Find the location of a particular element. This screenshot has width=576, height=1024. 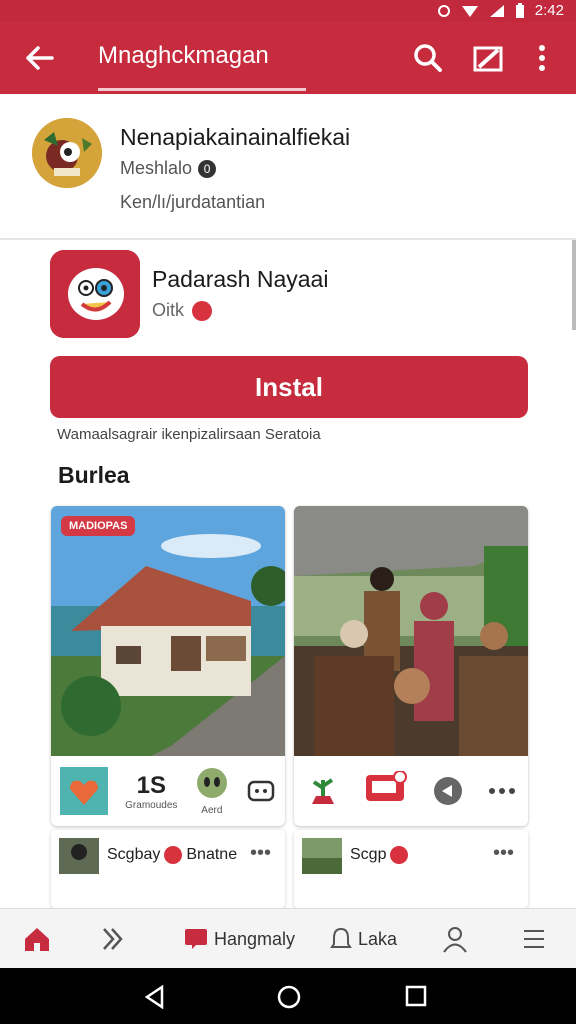

list-item-label: Scgbay Bnatne is located at coordinates (172, 855).